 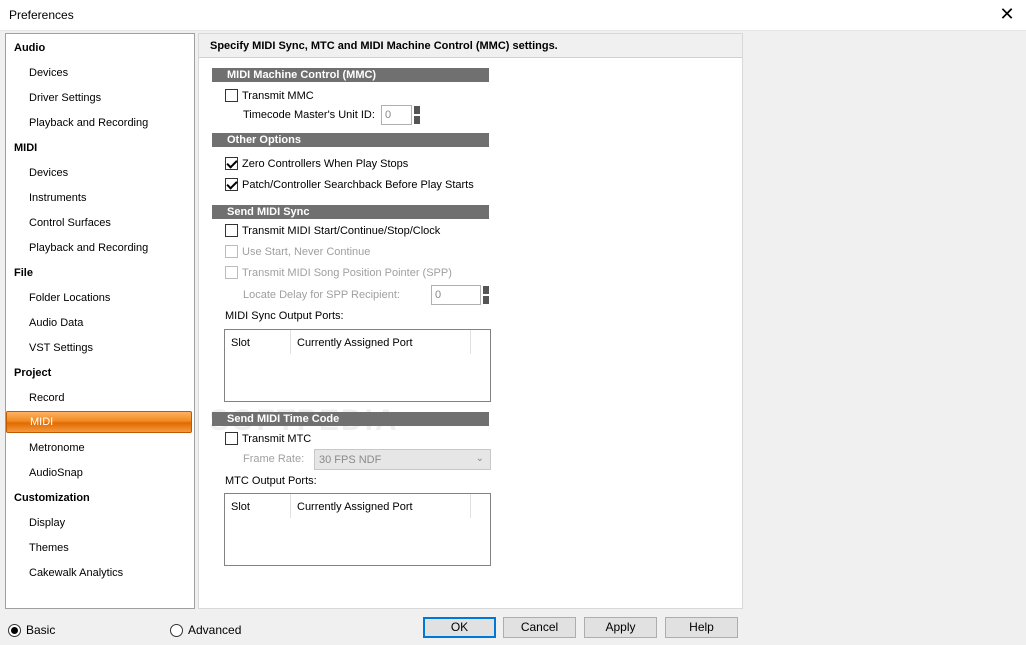 I want to click on mtc-ports-col-slot: Slot, so click(x=258, y=506).